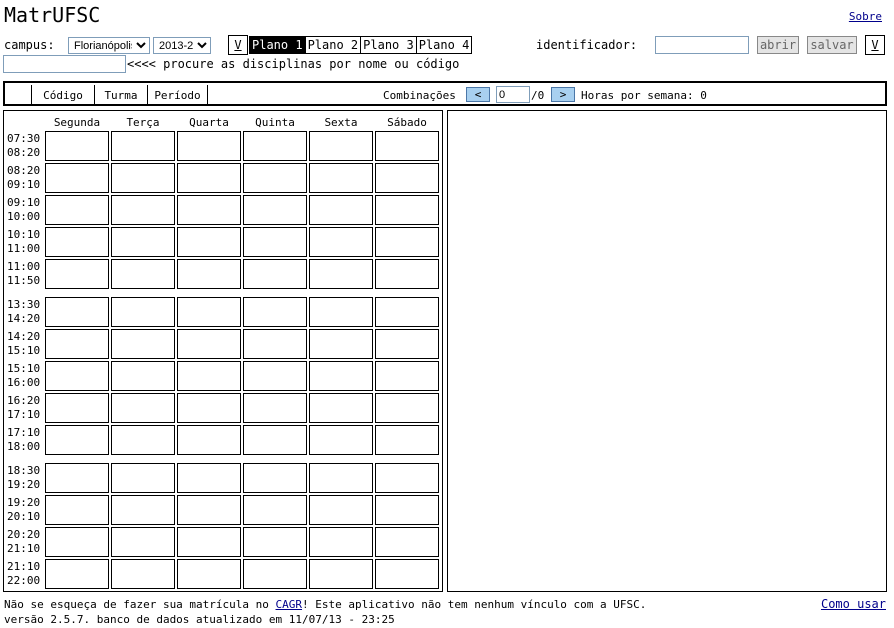  I want to click on versao-toggle-button: V, so click(238, 45).